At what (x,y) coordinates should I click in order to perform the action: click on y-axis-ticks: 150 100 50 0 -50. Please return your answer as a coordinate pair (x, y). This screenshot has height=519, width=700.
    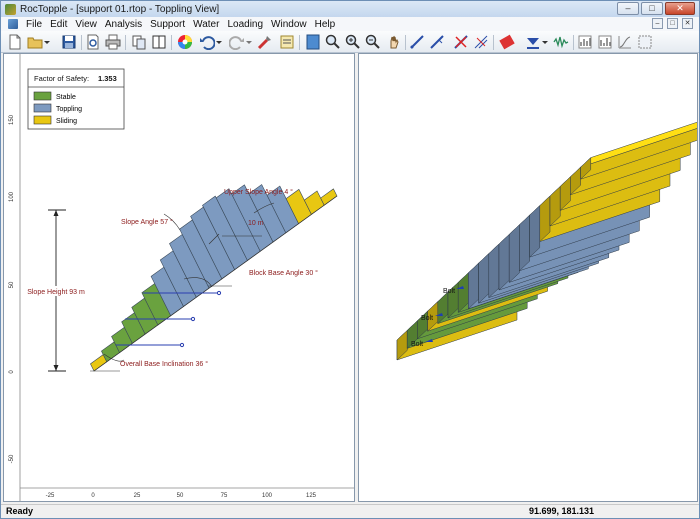
    Looking at the image, I should click on (12, 288).